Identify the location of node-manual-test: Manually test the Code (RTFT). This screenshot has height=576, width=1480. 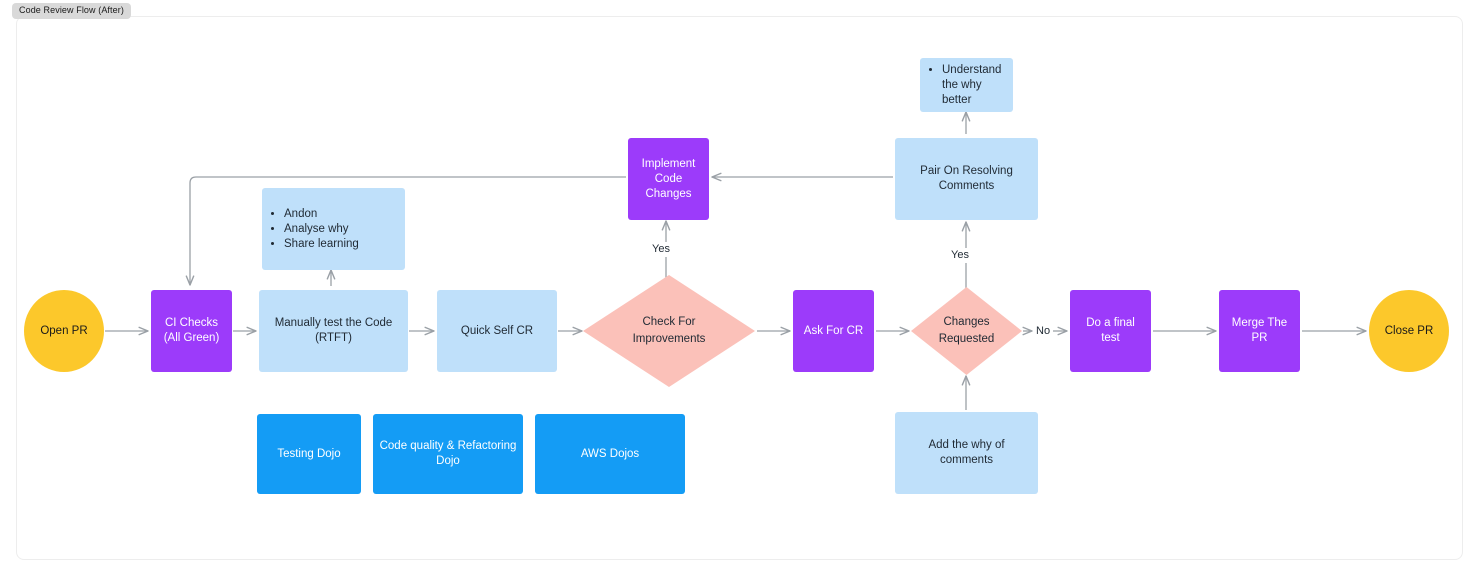
(333, 331).